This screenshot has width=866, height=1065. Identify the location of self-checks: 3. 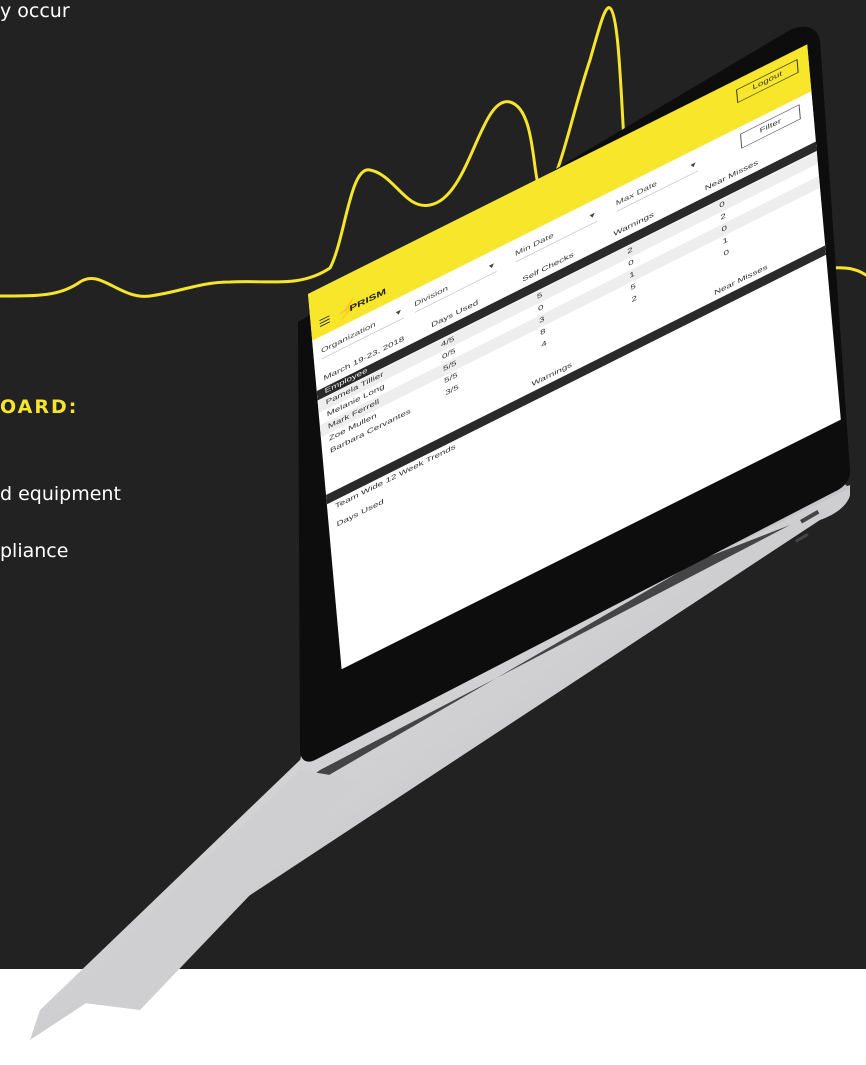
(541, 320).